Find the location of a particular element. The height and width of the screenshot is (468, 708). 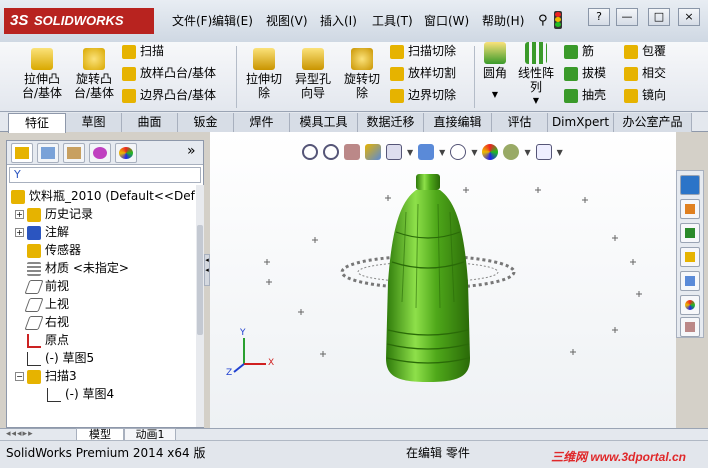

loft-boss-button: 放样凸台/基体 is located at coordinates (169, 73).